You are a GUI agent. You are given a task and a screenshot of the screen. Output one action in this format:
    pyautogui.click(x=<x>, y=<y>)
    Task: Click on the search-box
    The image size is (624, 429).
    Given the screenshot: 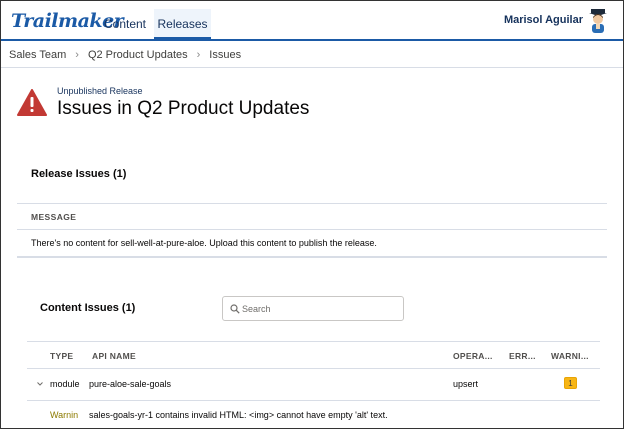 What is the action you would take?
    pyautogui.click(x=313, y=308)
    